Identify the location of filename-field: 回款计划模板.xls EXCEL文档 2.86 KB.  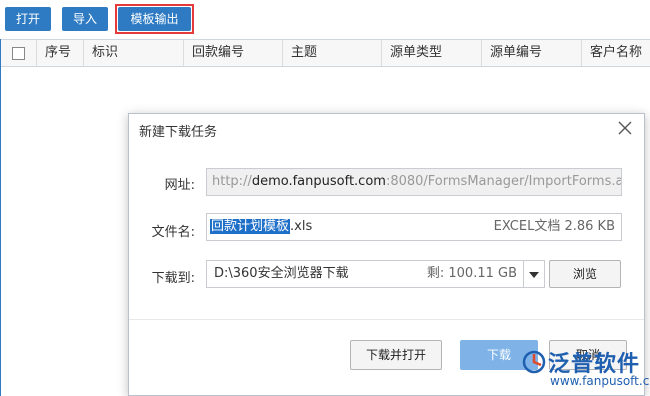
(414, 227).